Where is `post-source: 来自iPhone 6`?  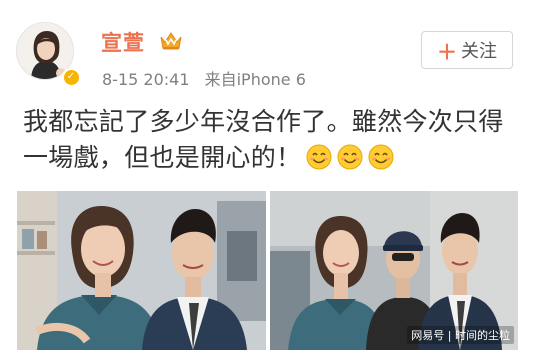
post-source: 来自iPhone 6 is located at coordinates (255, 79).